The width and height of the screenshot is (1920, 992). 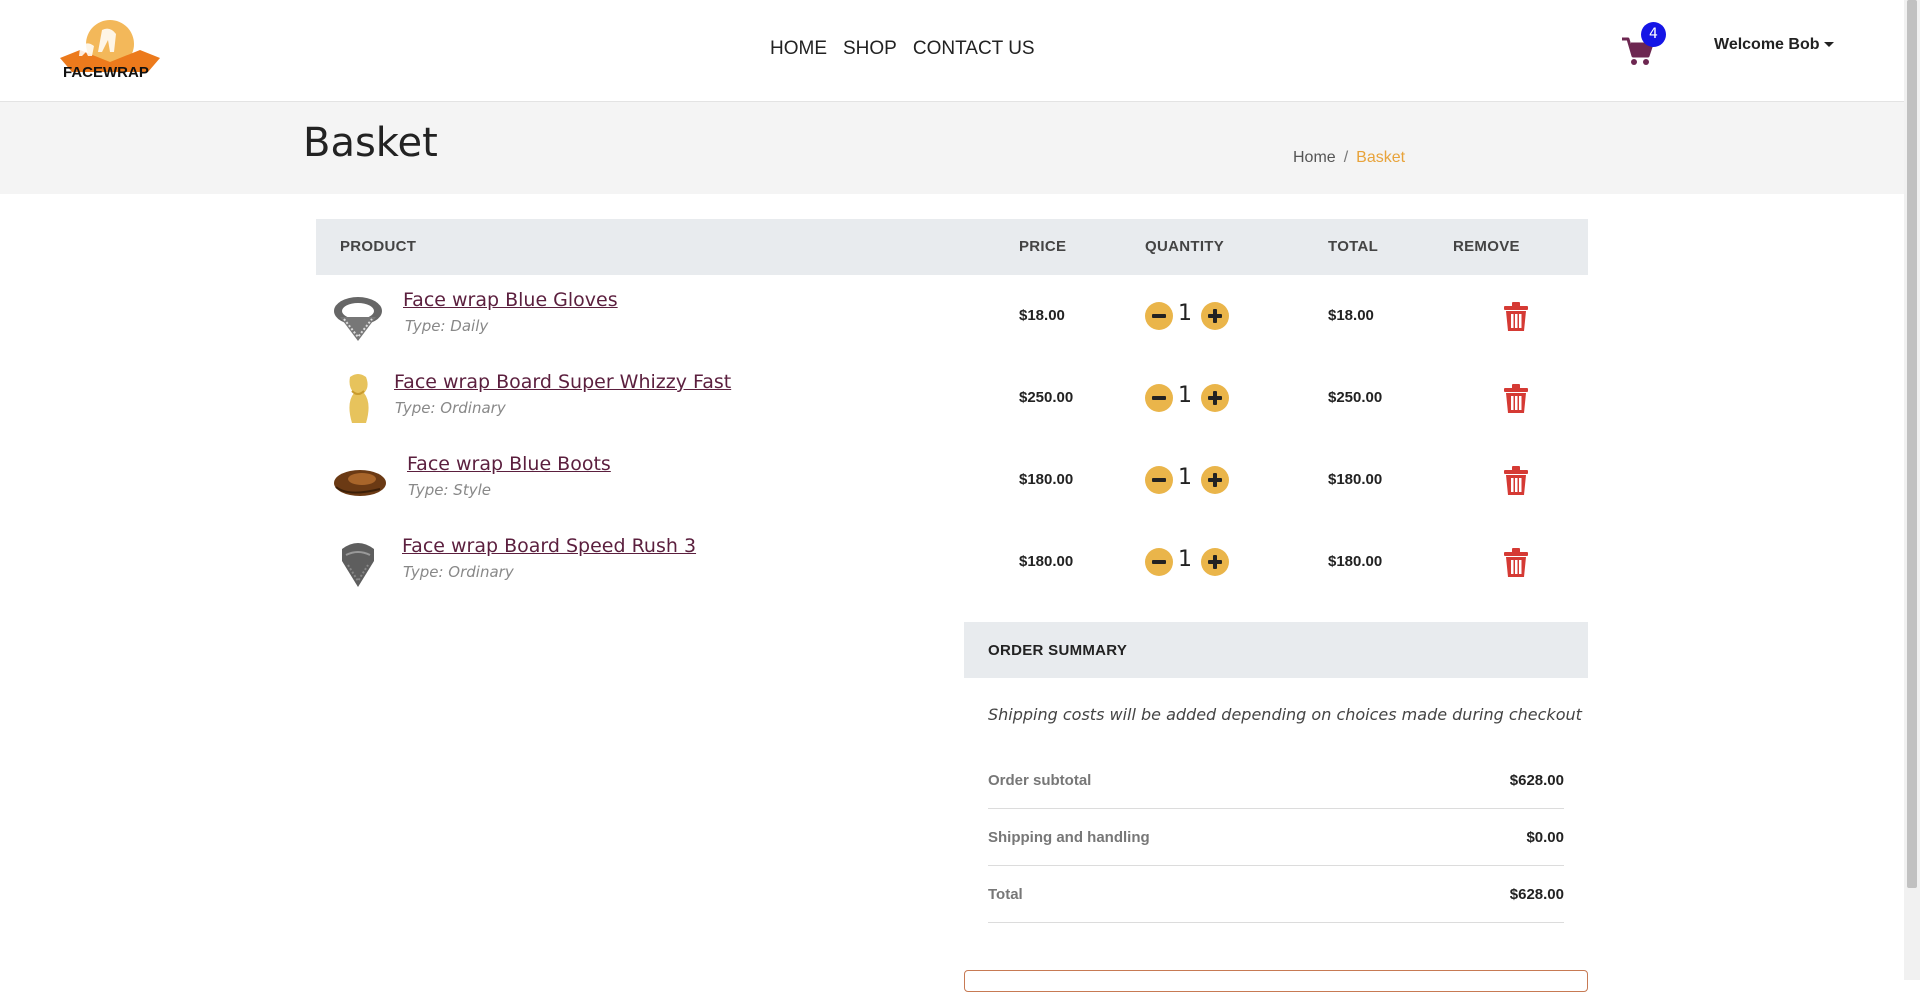 I want to click on summary-label: Total, so click(x=1005, y=894).